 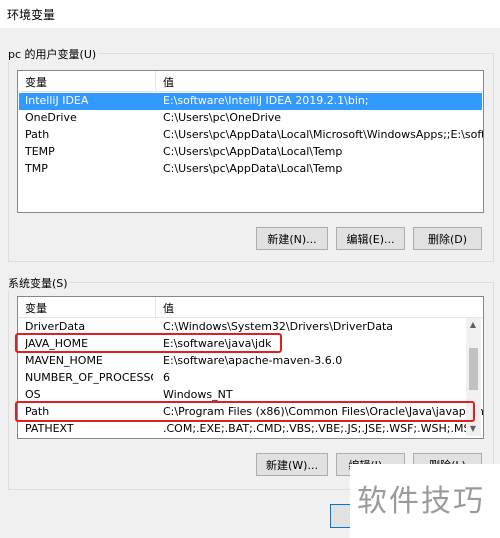 I want to click on watermark: 软件技巧, so click(x=421, y=501).